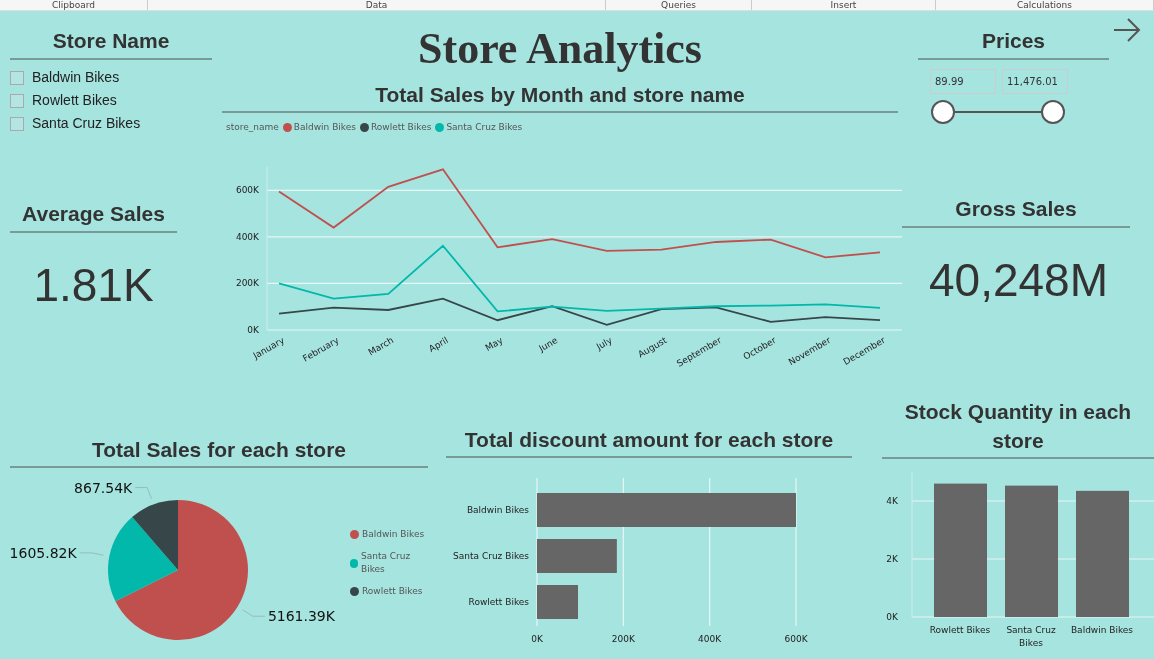  I want to click on arrow-right-icon, so click(1127, 30).